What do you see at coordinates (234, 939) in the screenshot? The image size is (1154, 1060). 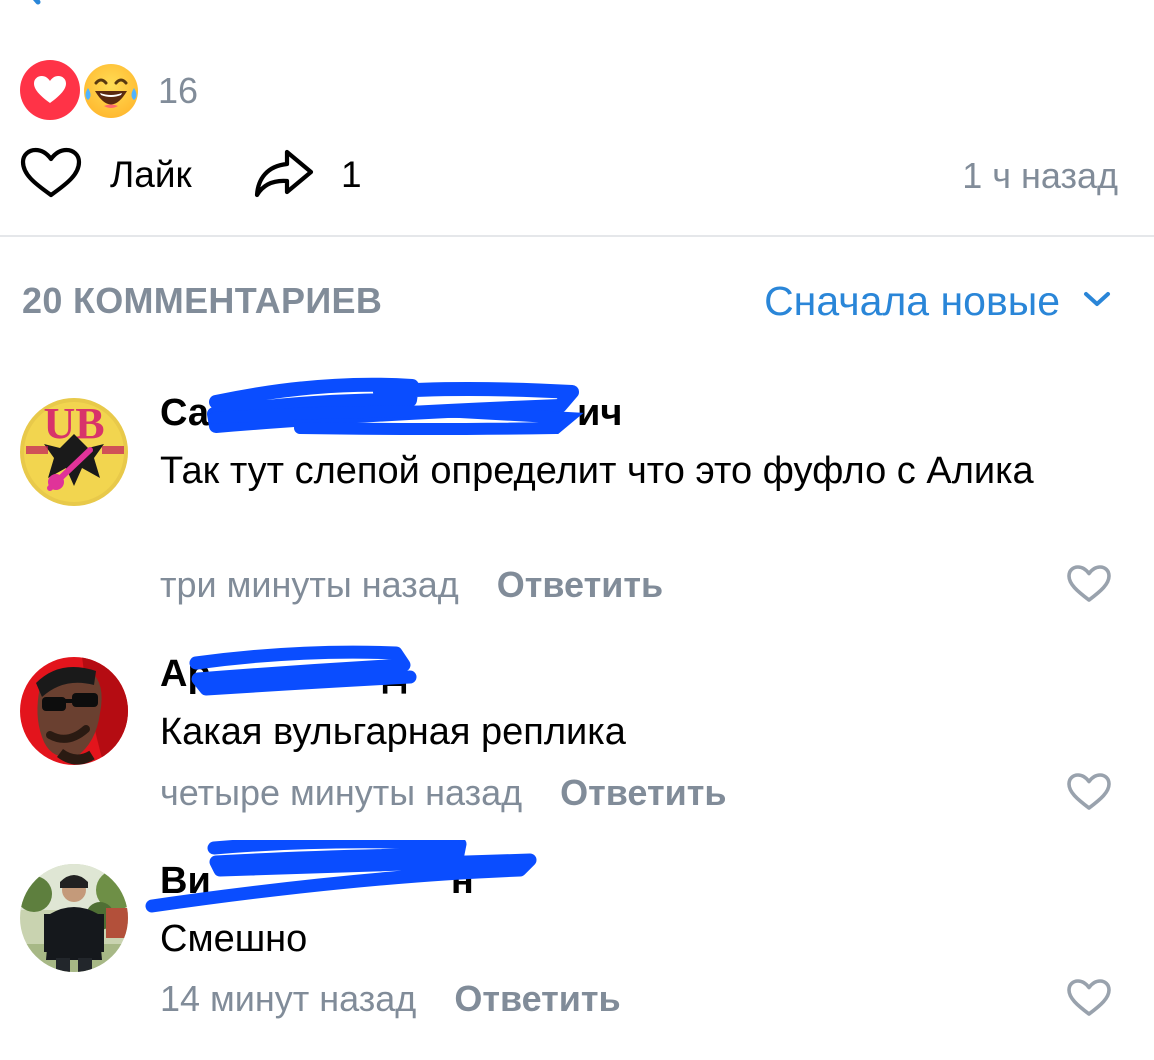 I see `comment-text: Смешно` at bounding box center [234, 939].